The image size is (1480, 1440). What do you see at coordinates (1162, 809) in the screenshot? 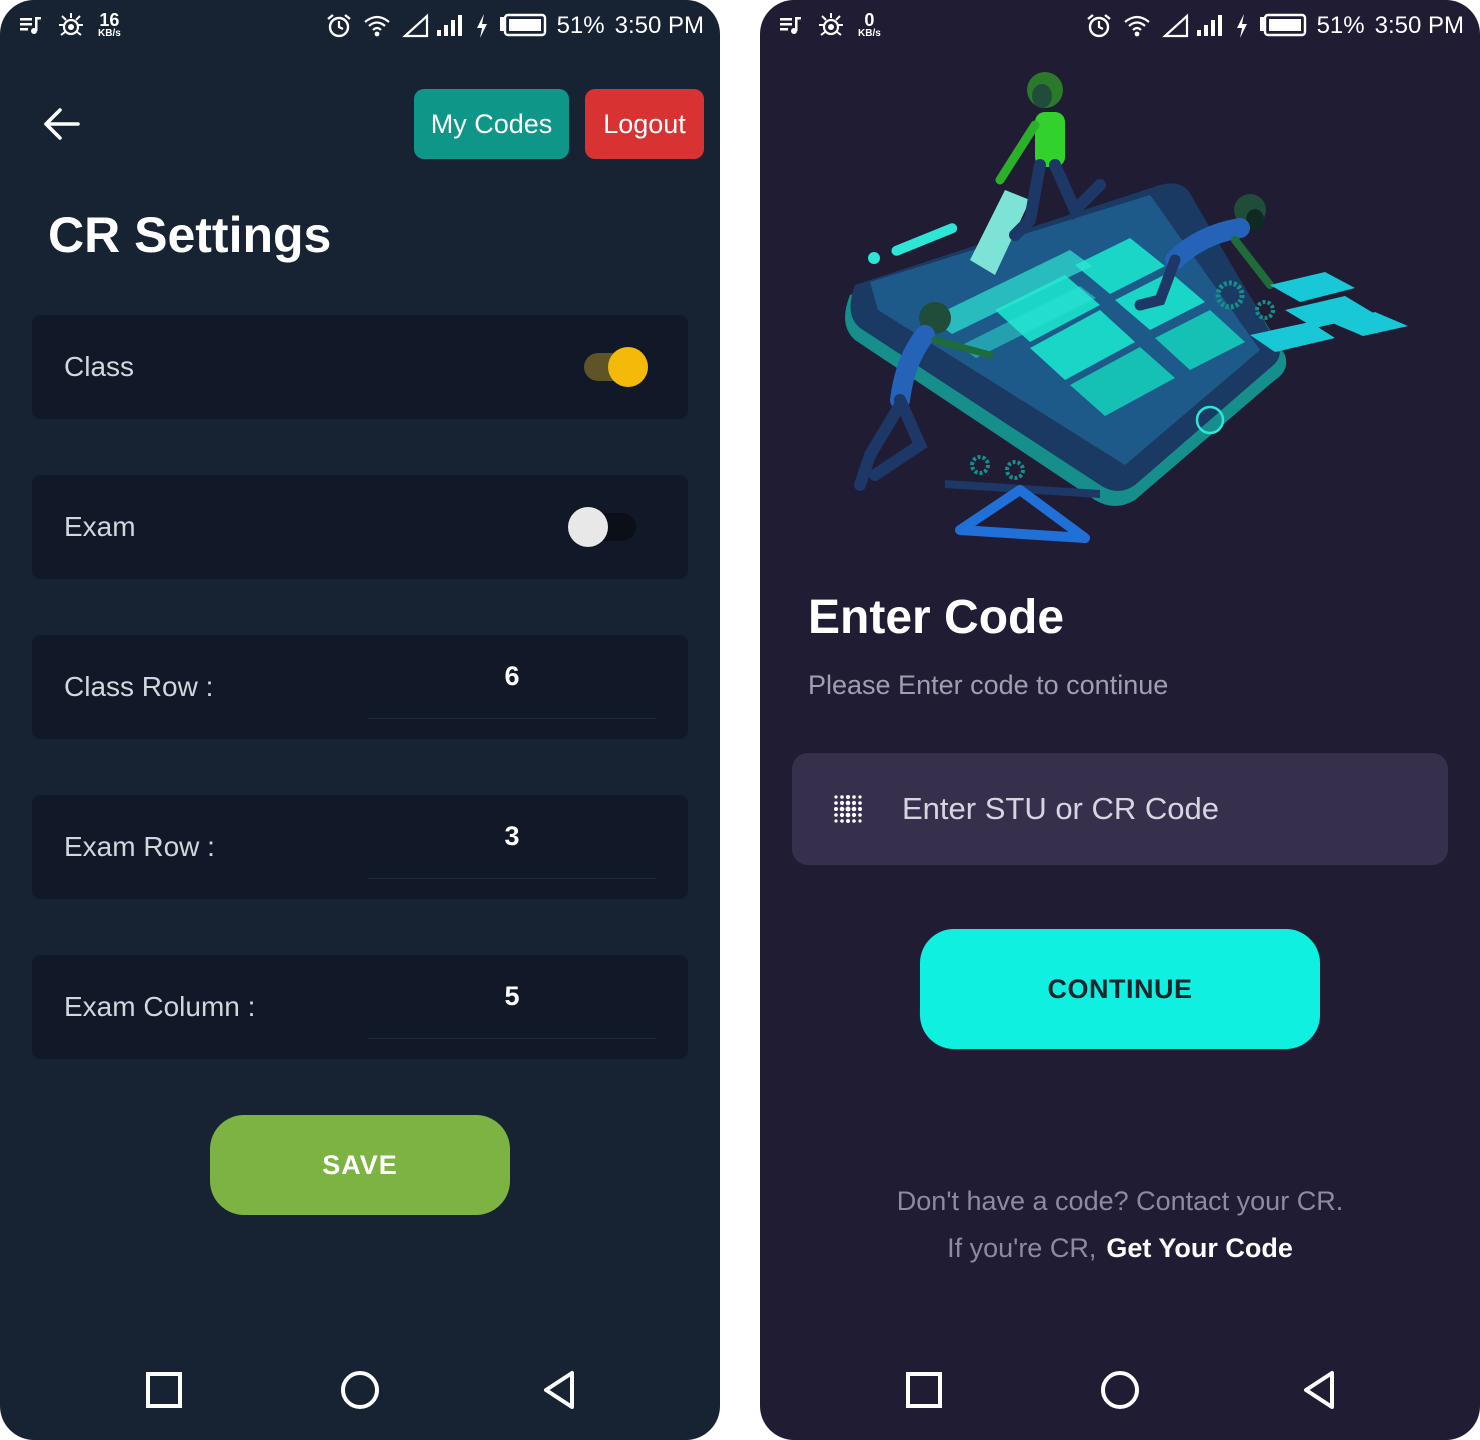
I see `code-input` at bounding box center [1162, 809].